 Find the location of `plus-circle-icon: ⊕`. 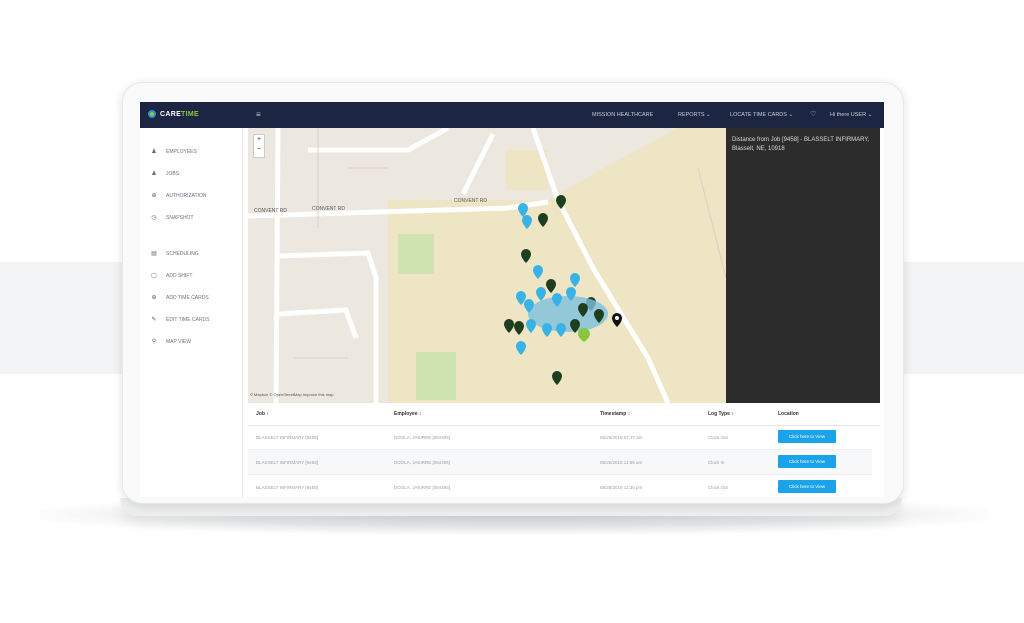

plus-circle-icon: ⊕ is located at coordinates (154, 298).